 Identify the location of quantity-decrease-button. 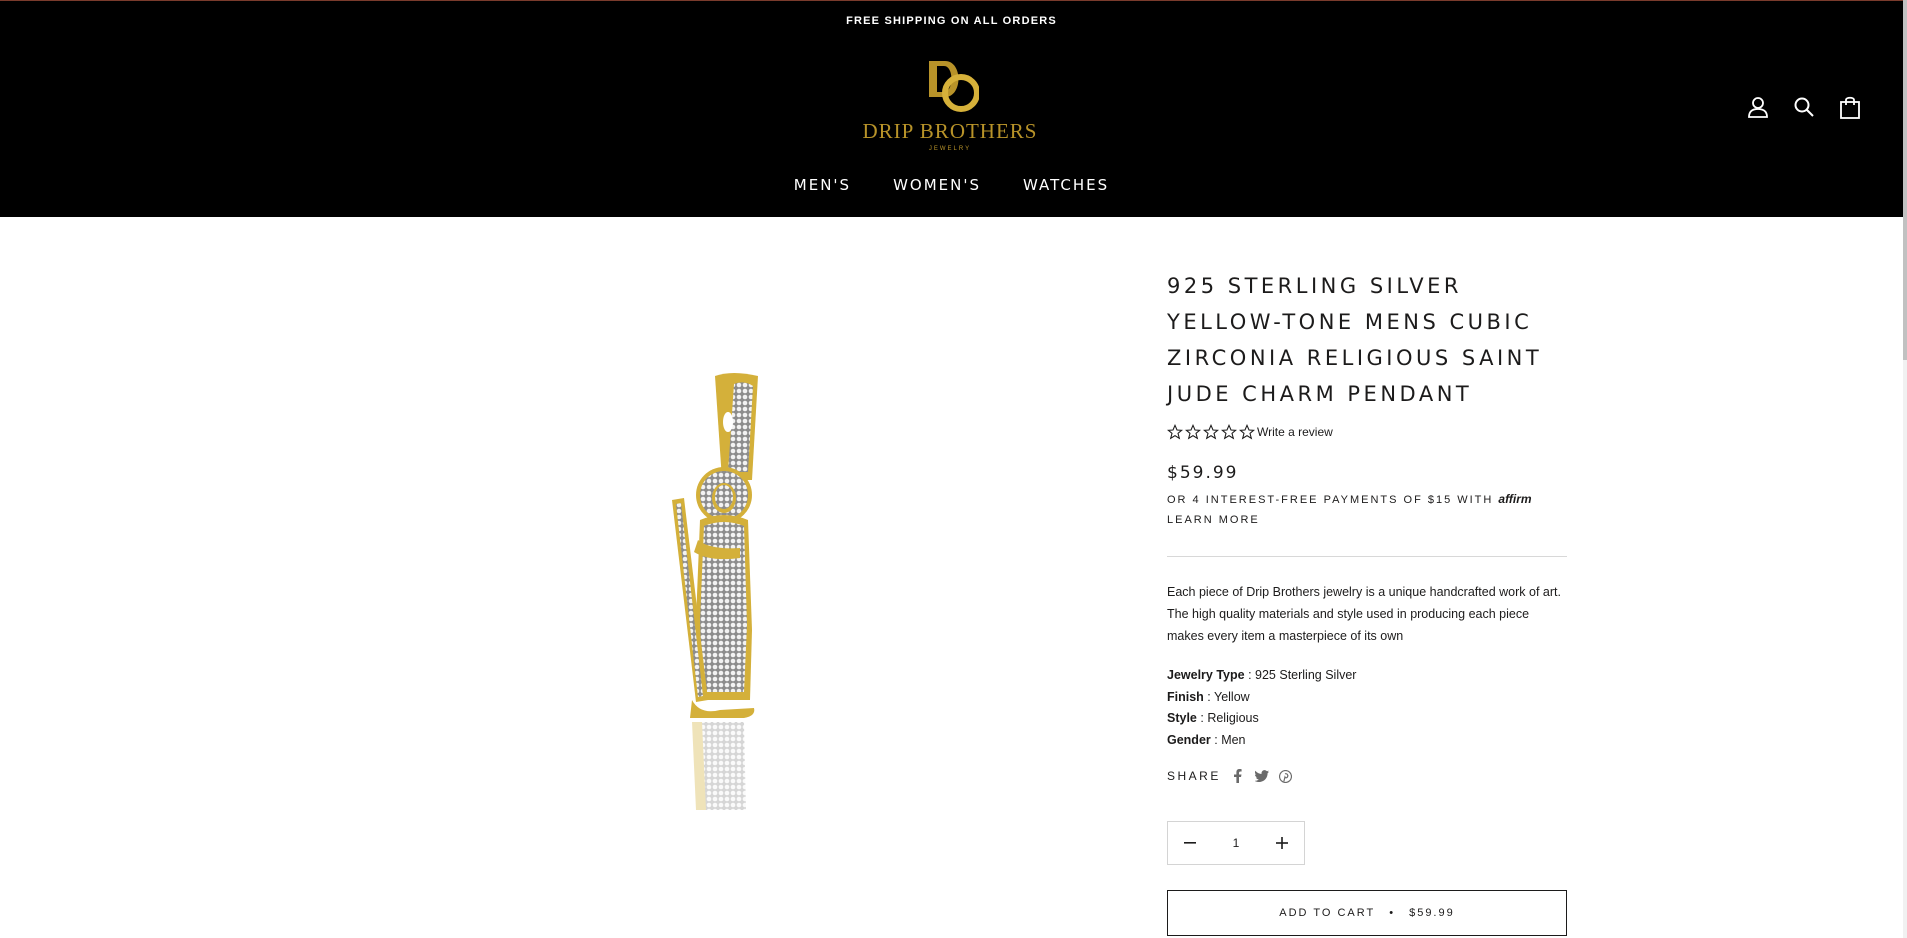
(1190, 843).